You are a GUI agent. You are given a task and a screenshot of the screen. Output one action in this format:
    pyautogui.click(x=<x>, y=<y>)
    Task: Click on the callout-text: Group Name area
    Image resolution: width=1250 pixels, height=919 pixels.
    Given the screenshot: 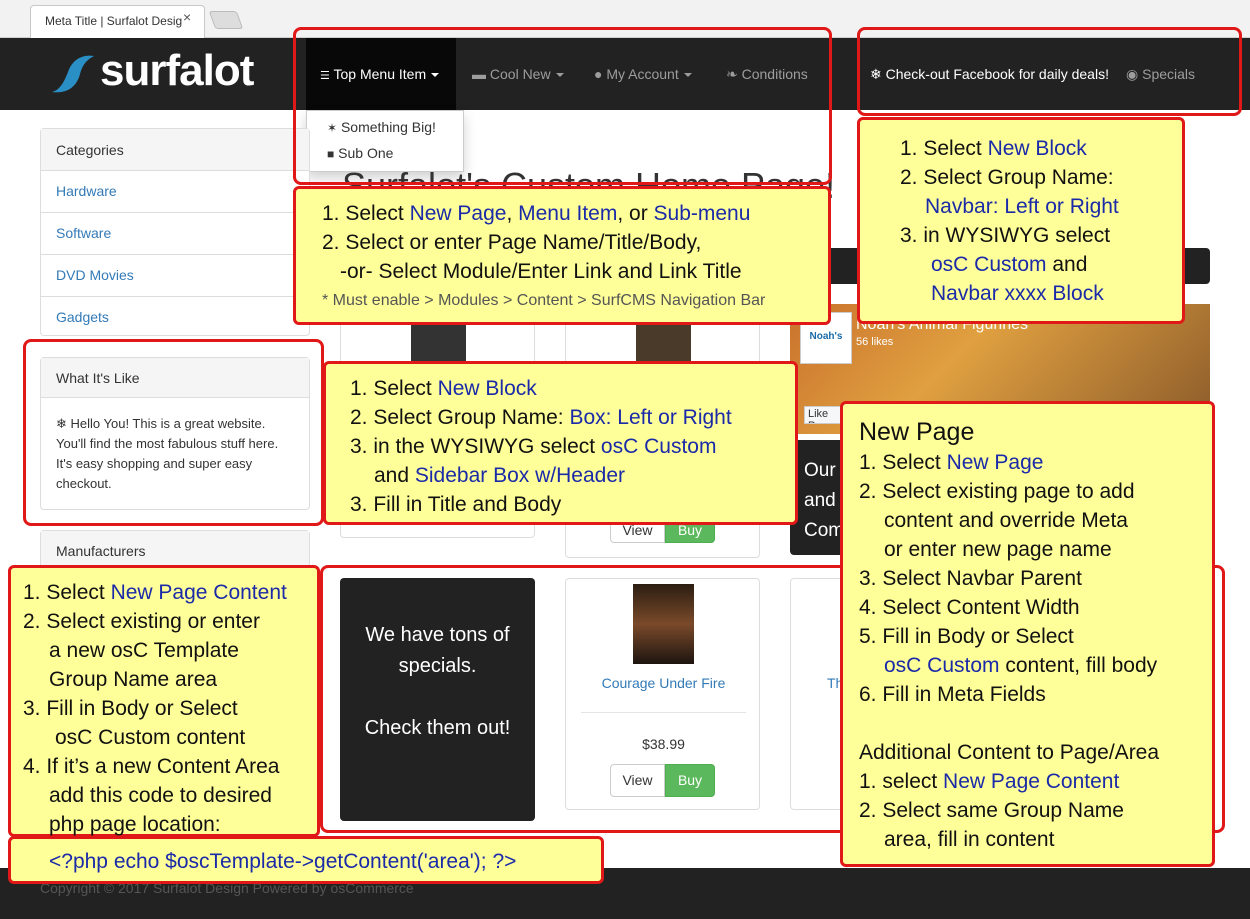 What is the action you would take?
    pyautogui.click(x=133, y=679)
    